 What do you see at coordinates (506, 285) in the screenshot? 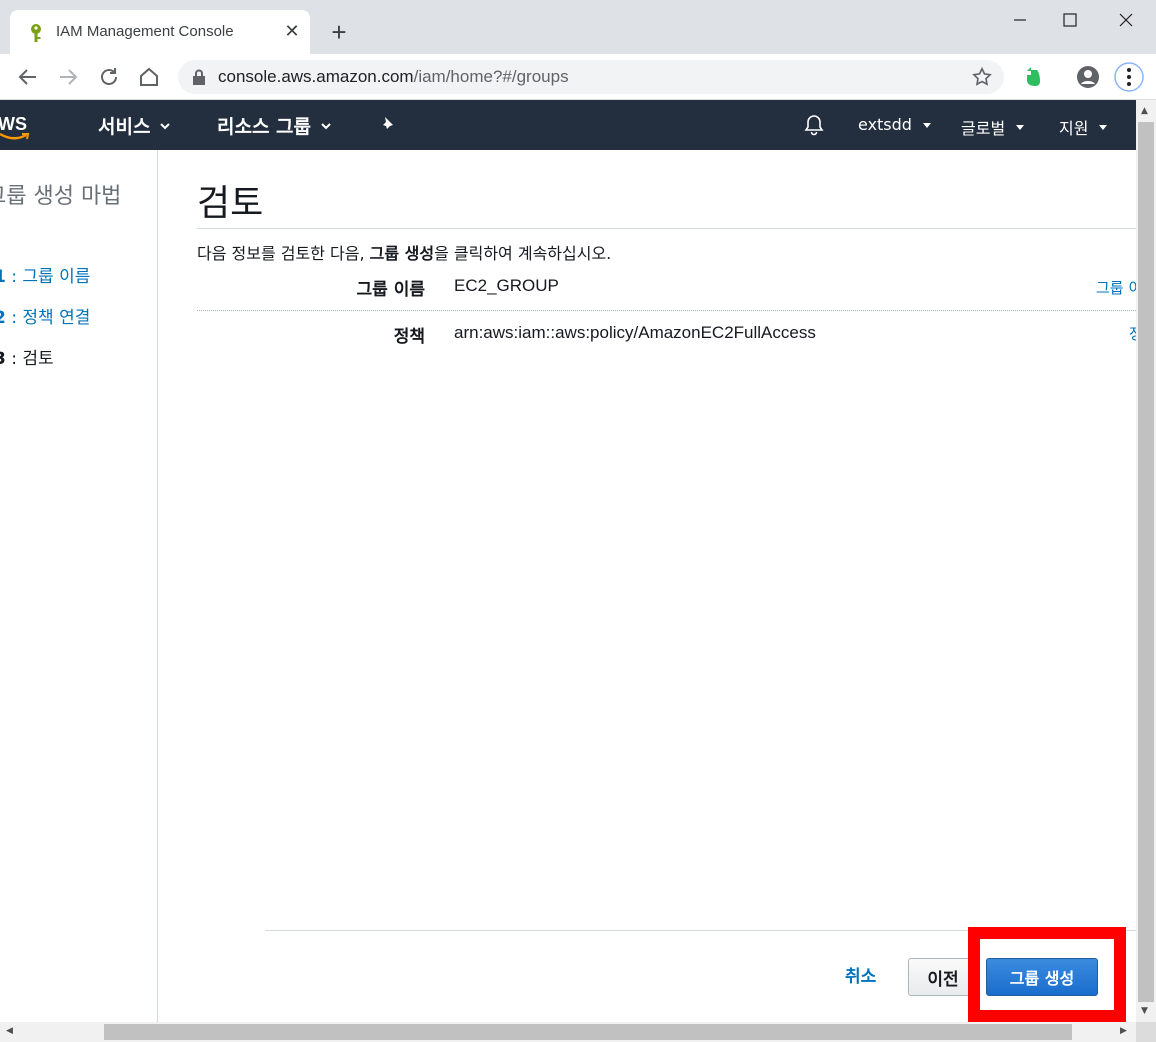
I see `group-name-value: EC2_GROUP` at bounding box center [506, 285].